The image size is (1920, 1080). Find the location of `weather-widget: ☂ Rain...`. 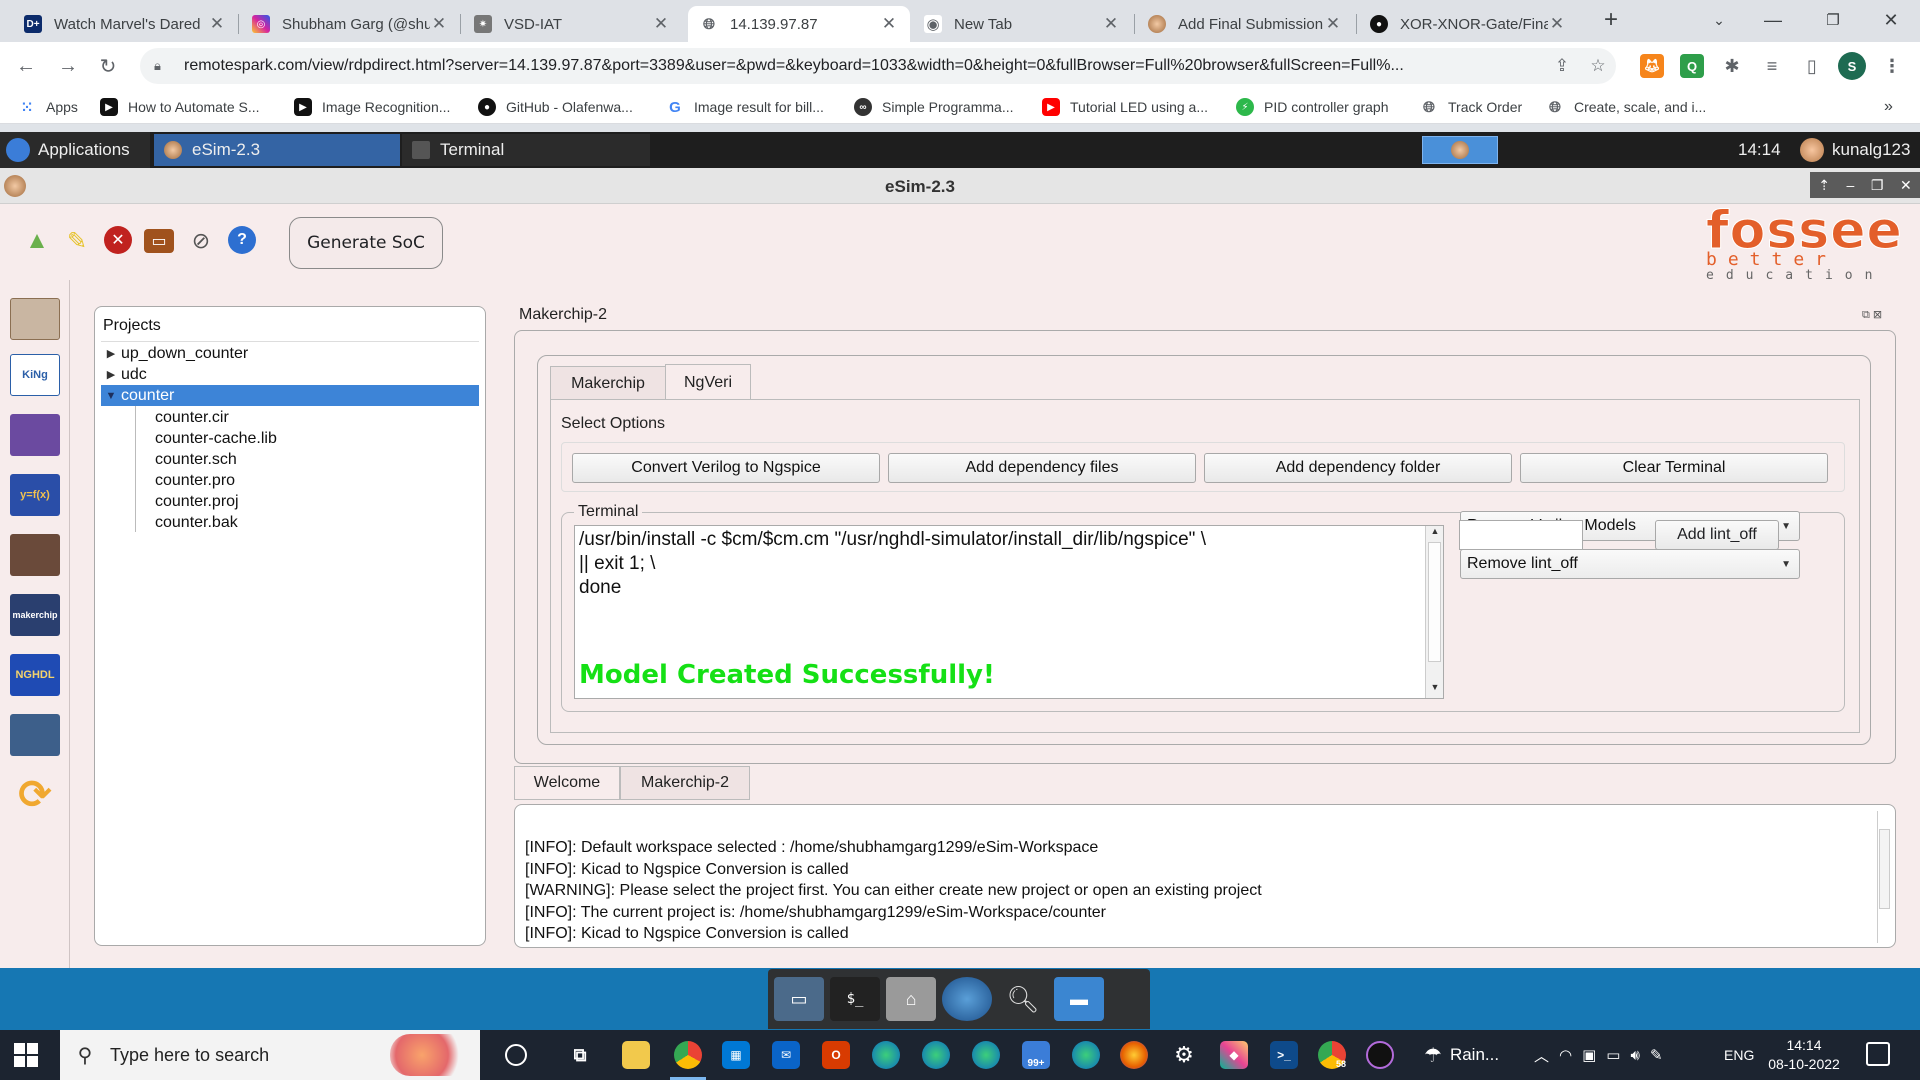

weather-widget: ☂ Rain... is located at coordinates (1461, 1055).